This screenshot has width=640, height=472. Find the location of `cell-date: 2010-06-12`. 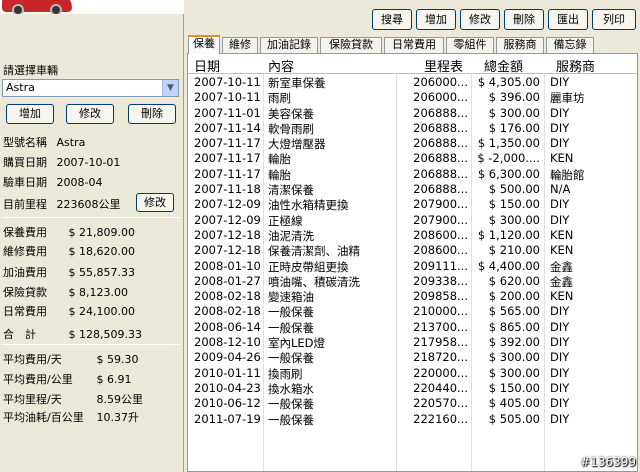

cell-date: 2010-06-12 is located at coordinates (227, 403).